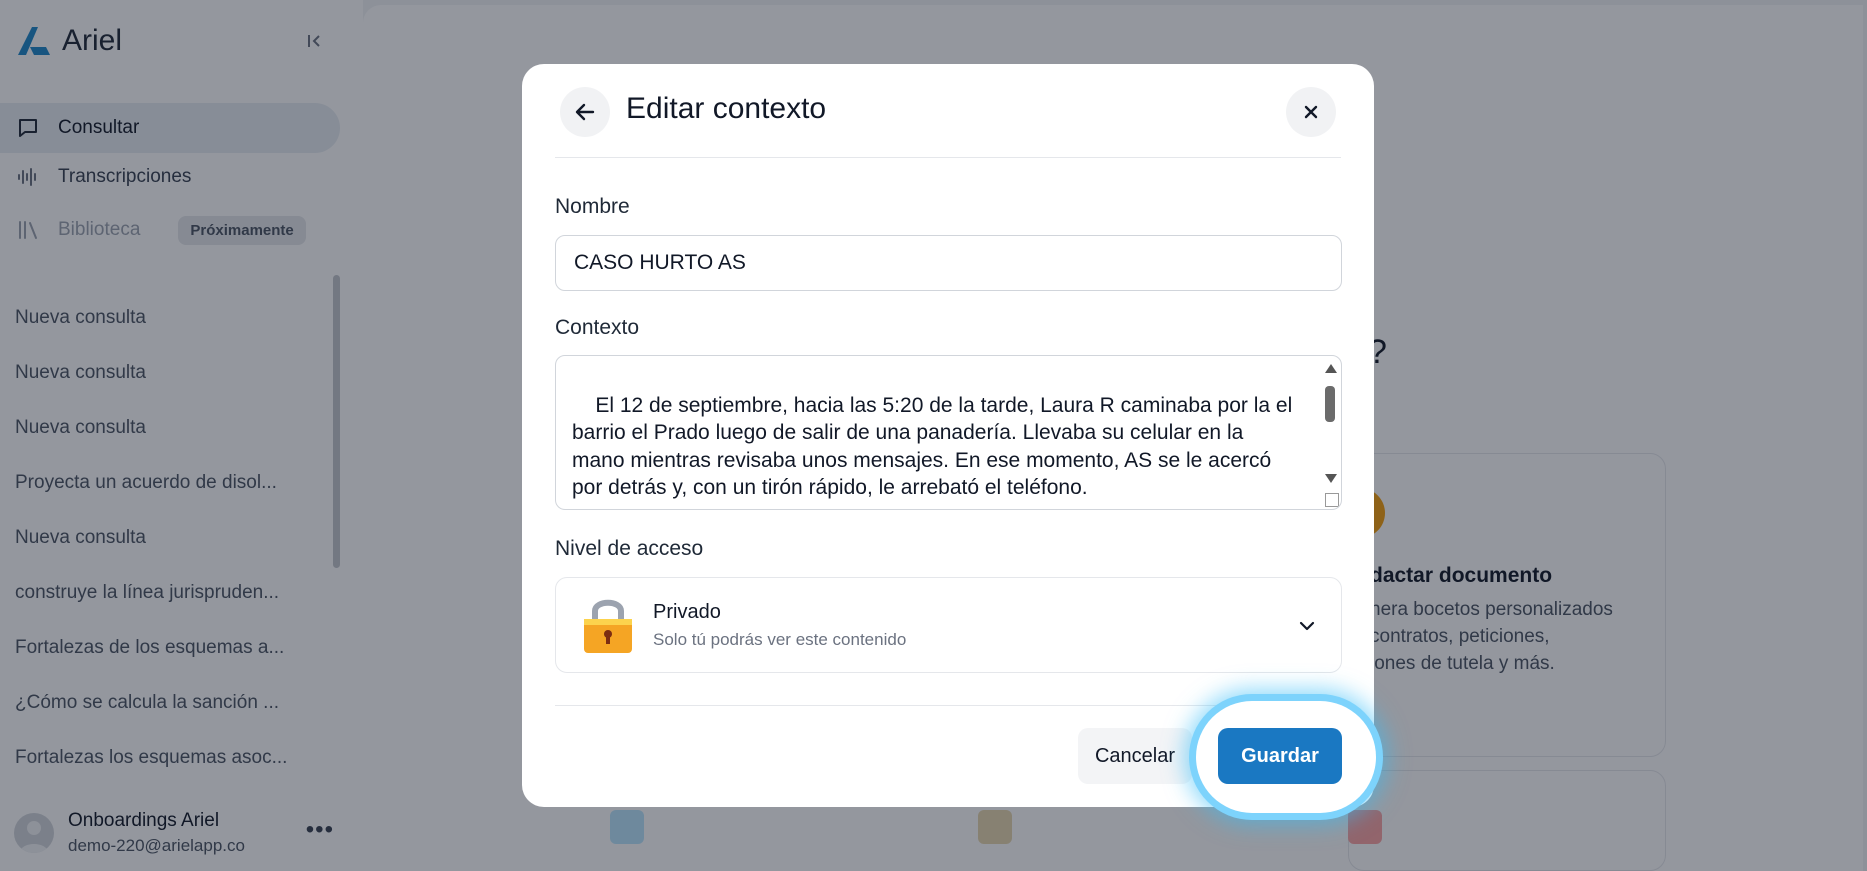 This screenshot has width=1867, height=871. Describe the element at coordinates (726, 108) in the screenshot. I see `modal-title: Editar contexto` at that location.